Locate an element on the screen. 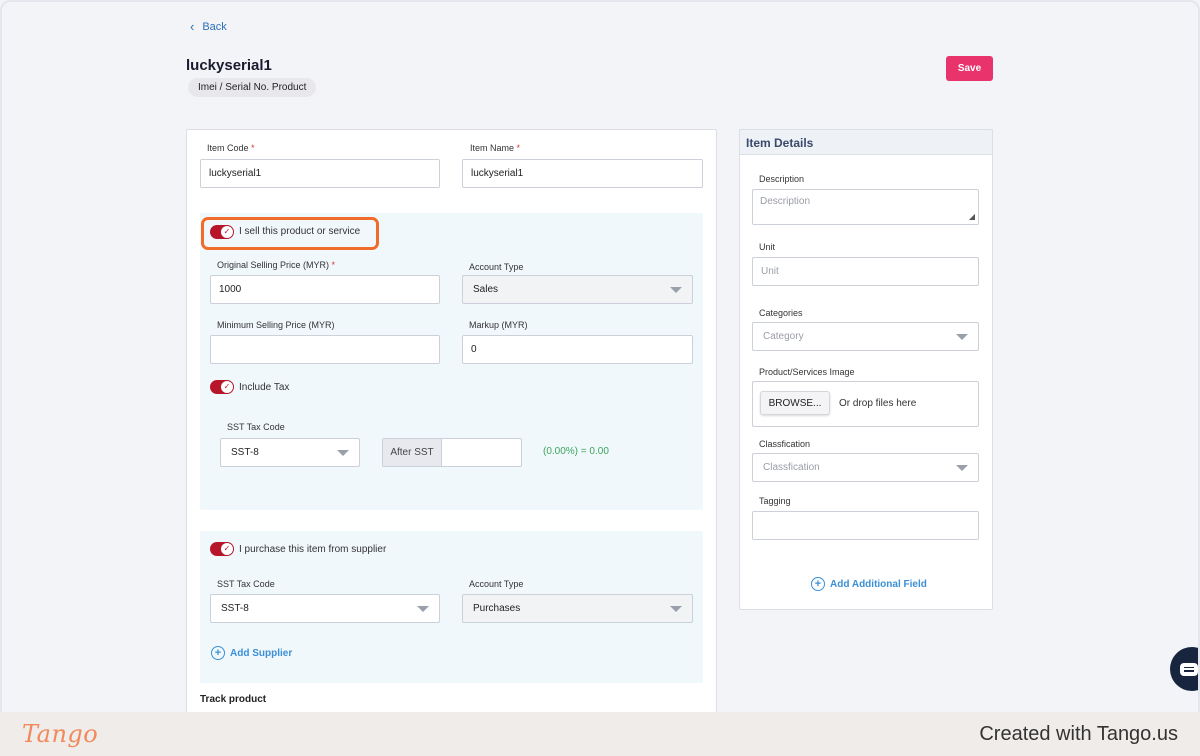 Image resolution: width=1200 pixels, height=756 pixels. purchase-sst-label: SST Tax Code is located at coordinates (246, 584).